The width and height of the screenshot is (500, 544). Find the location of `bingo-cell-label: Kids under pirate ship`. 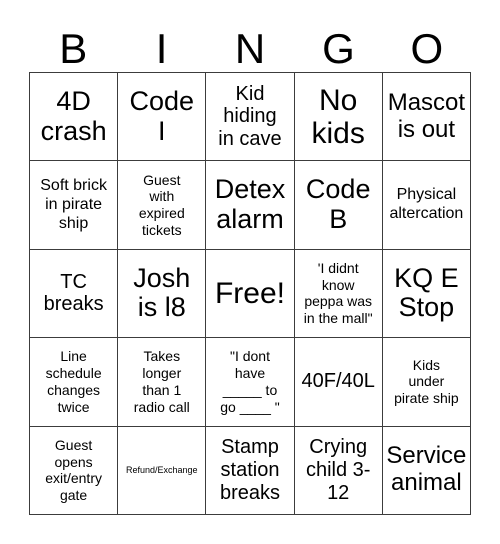

bingo-cell-label: Kids under pirate ship is located at coordinates (426, 381).